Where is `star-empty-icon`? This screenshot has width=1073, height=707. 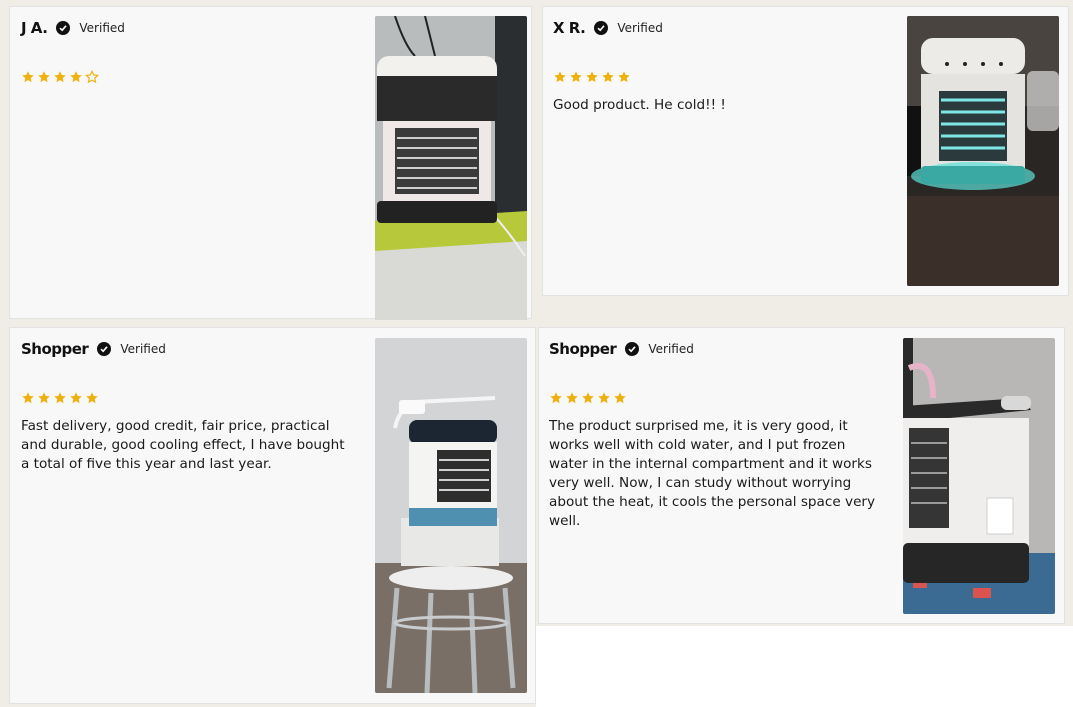
star-empty-icon is located at coordinates (92, 77).